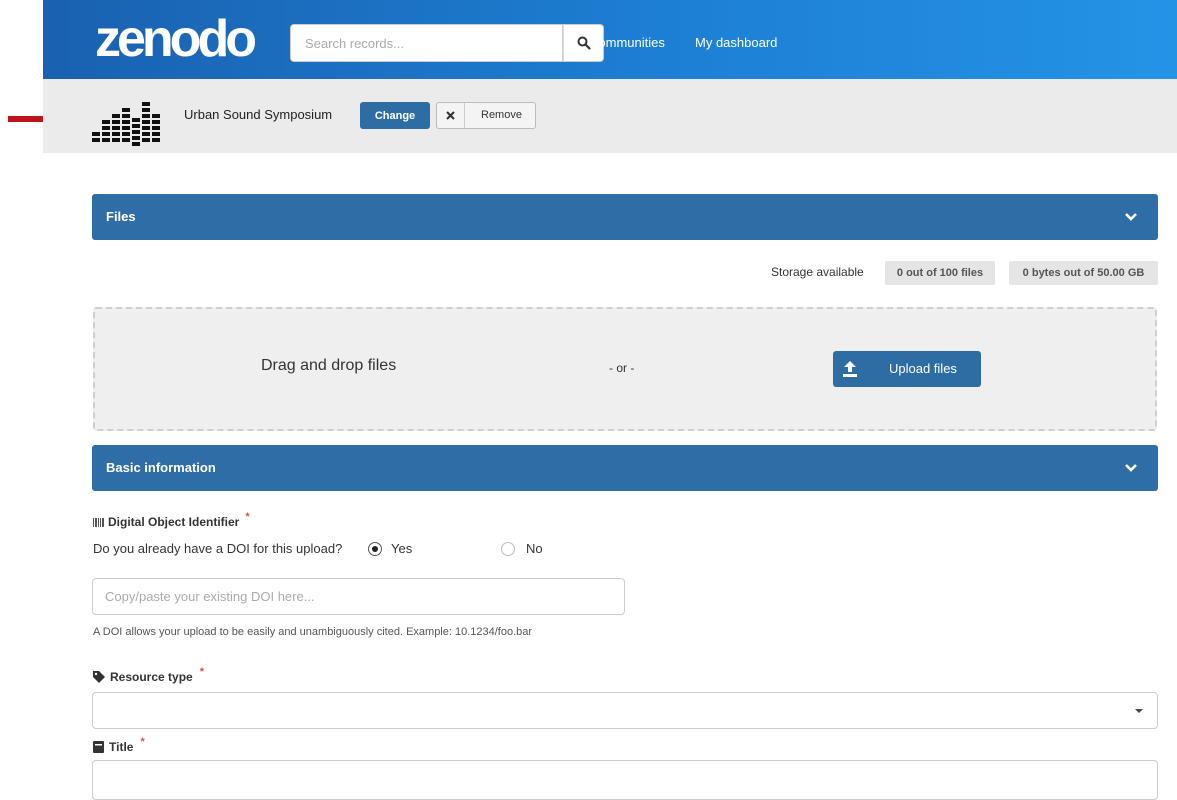 This screenshot has height=800, width=1177. I want to click on resource-type-heading: Resource type *, so click(148, 675).